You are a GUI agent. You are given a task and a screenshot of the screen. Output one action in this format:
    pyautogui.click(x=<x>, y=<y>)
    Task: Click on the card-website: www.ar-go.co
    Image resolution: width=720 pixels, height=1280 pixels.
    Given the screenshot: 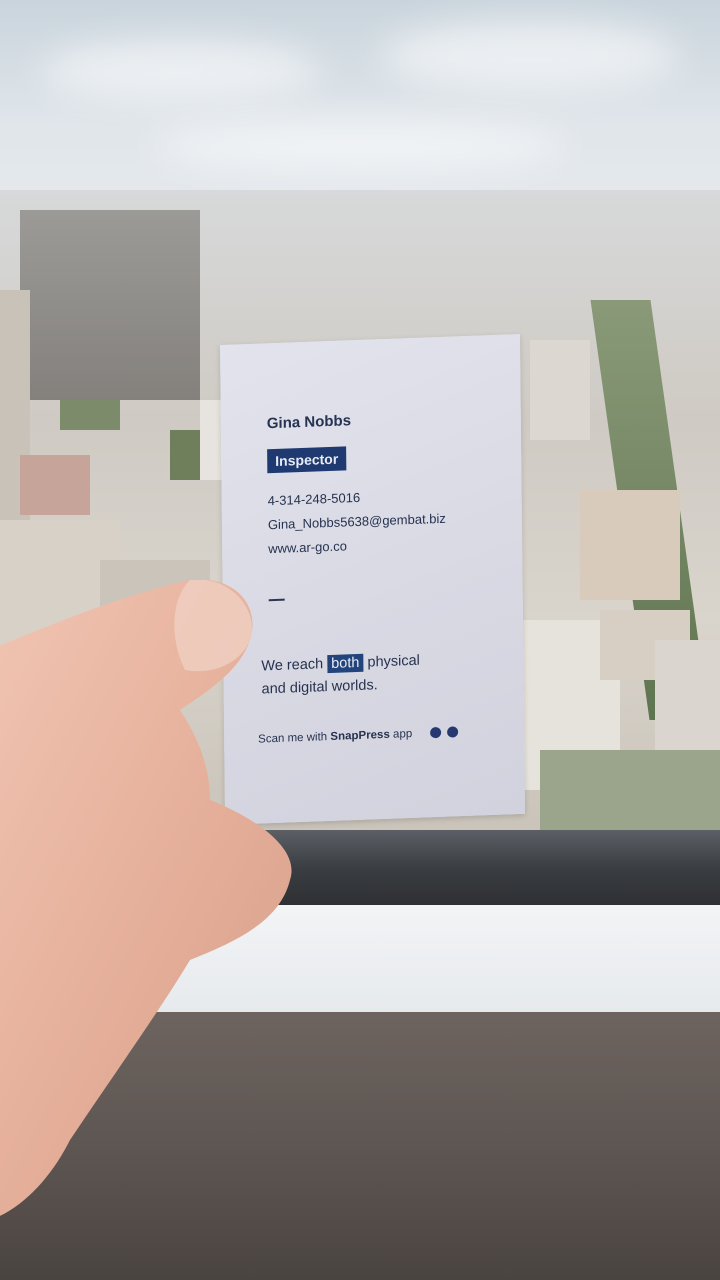 What is the action you would take?
    pyautogui.click(x=307, y=547)
    